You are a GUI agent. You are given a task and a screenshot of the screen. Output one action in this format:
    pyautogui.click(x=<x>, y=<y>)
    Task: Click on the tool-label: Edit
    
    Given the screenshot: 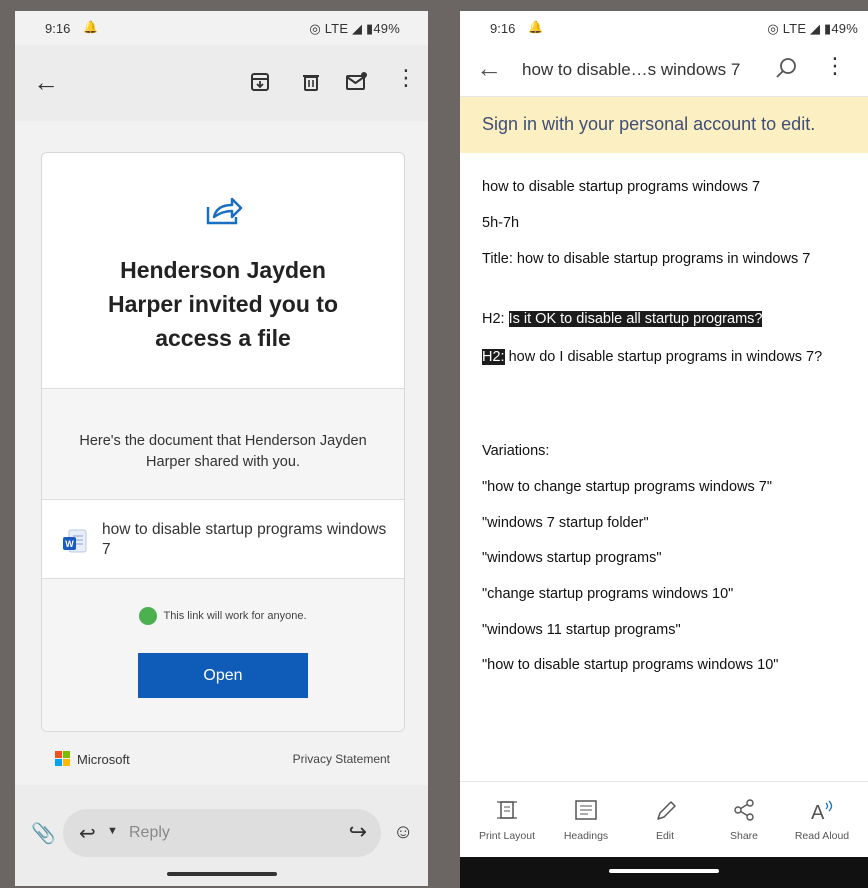 What is the action you would take?
    pyautogui.click(x=665, y=836)
    